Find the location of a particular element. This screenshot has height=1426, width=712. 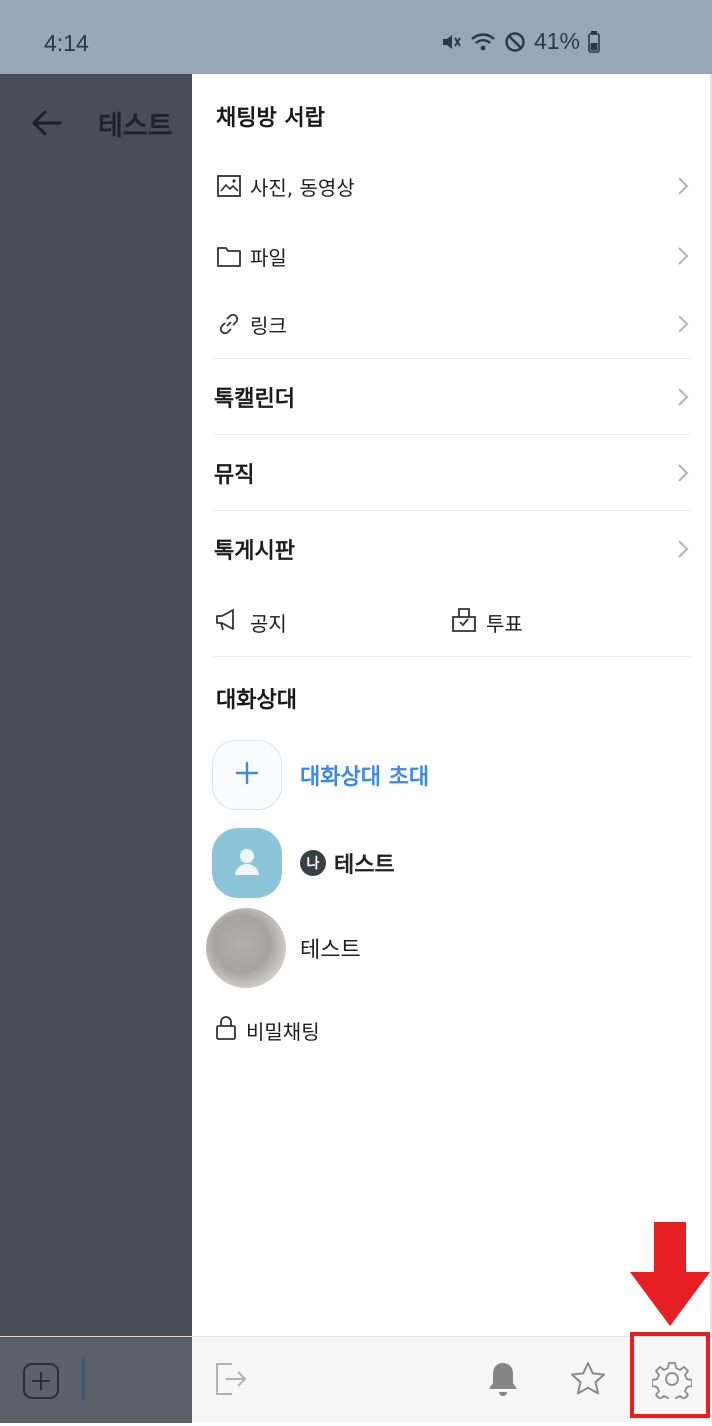

person-icon is located at coordinates (247, 863).